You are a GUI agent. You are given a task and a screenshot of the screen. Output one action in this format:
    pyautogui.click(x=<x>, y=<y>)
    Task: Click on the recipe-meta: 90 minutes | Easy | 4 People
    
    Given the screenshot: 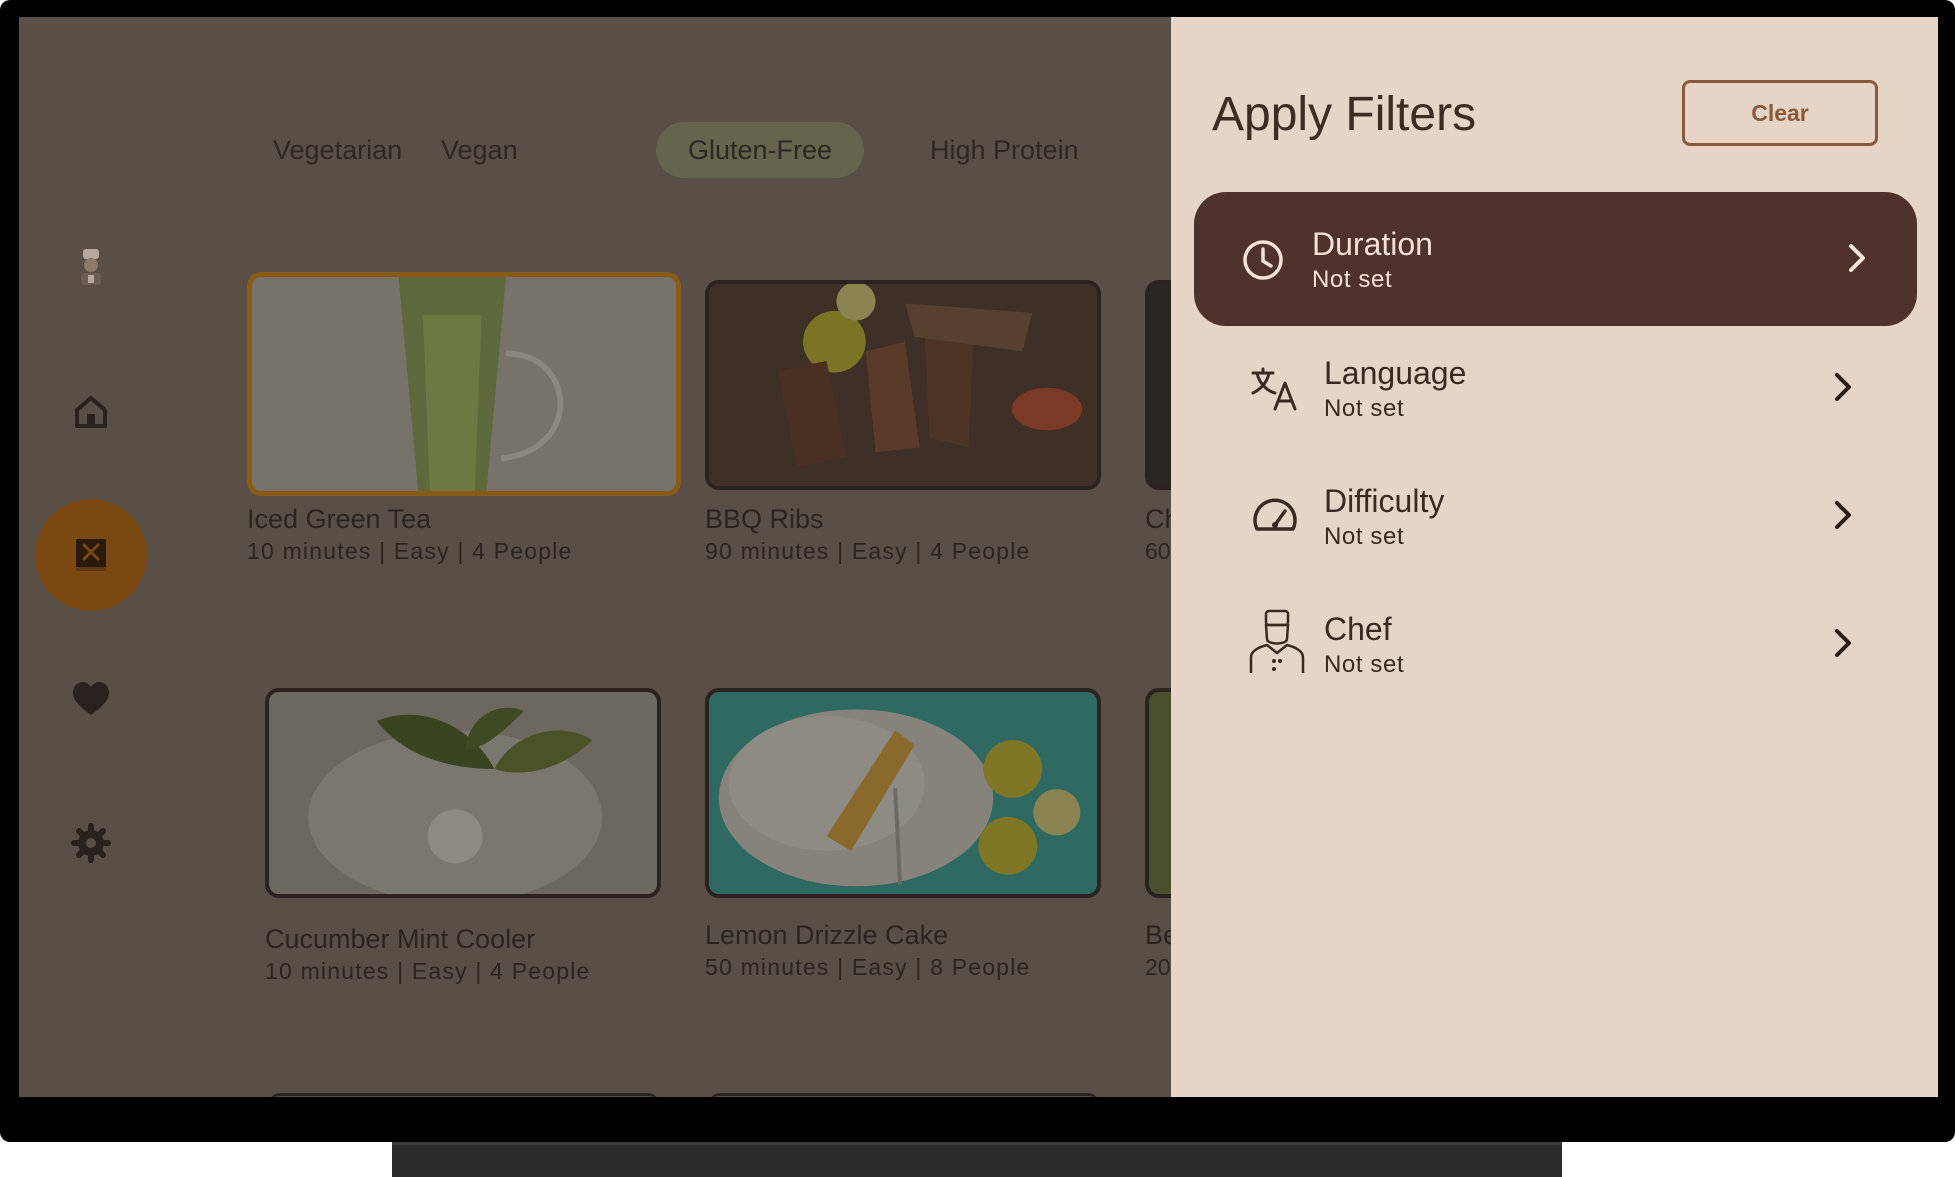 What is the action you would take?
    pyautogui.click(x=868, y=551)
    